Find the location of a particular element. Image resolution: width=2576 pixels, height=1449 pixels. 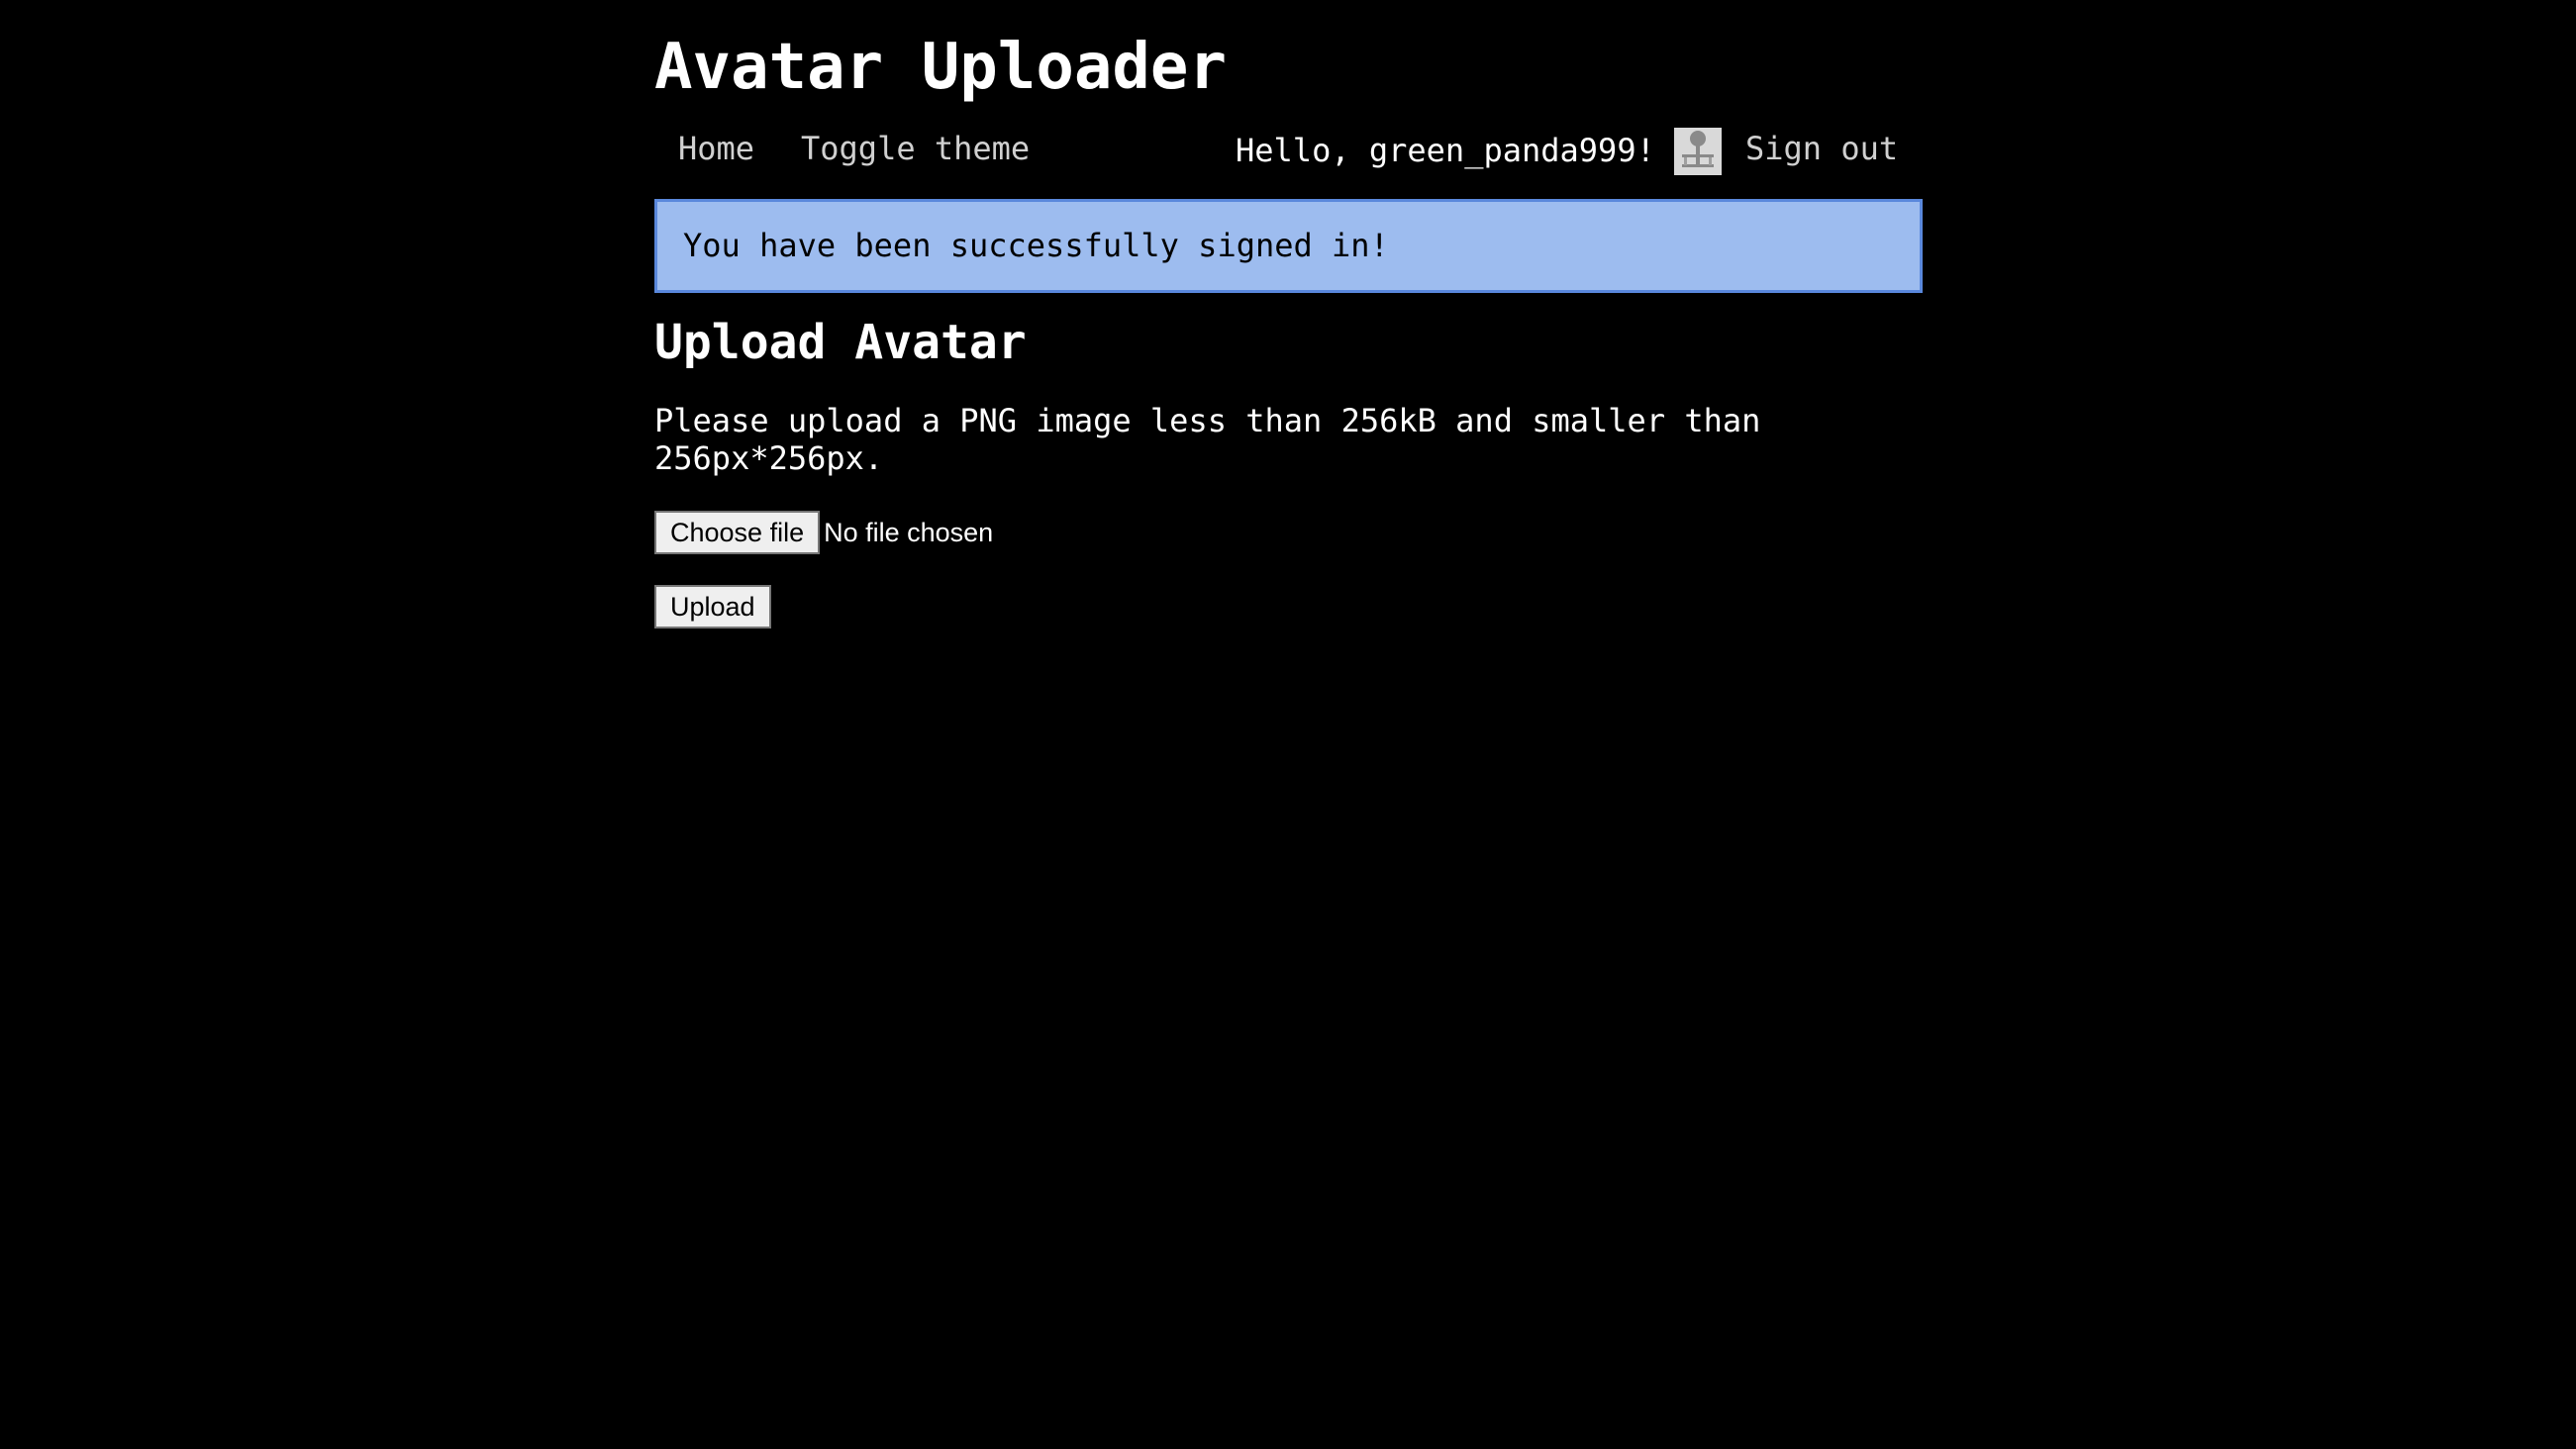

avatar-silhouette-icon is located at coordinates (1698, 151).